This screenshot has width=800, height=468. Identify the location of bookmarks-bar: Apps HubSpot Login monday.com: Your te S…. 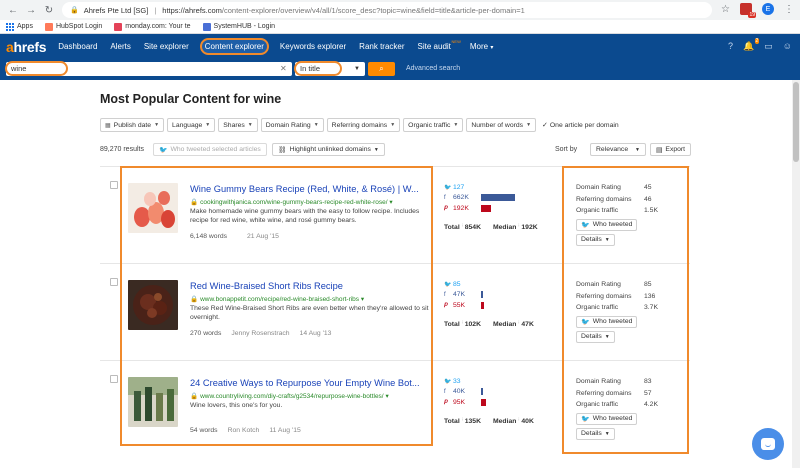
(400, 27).